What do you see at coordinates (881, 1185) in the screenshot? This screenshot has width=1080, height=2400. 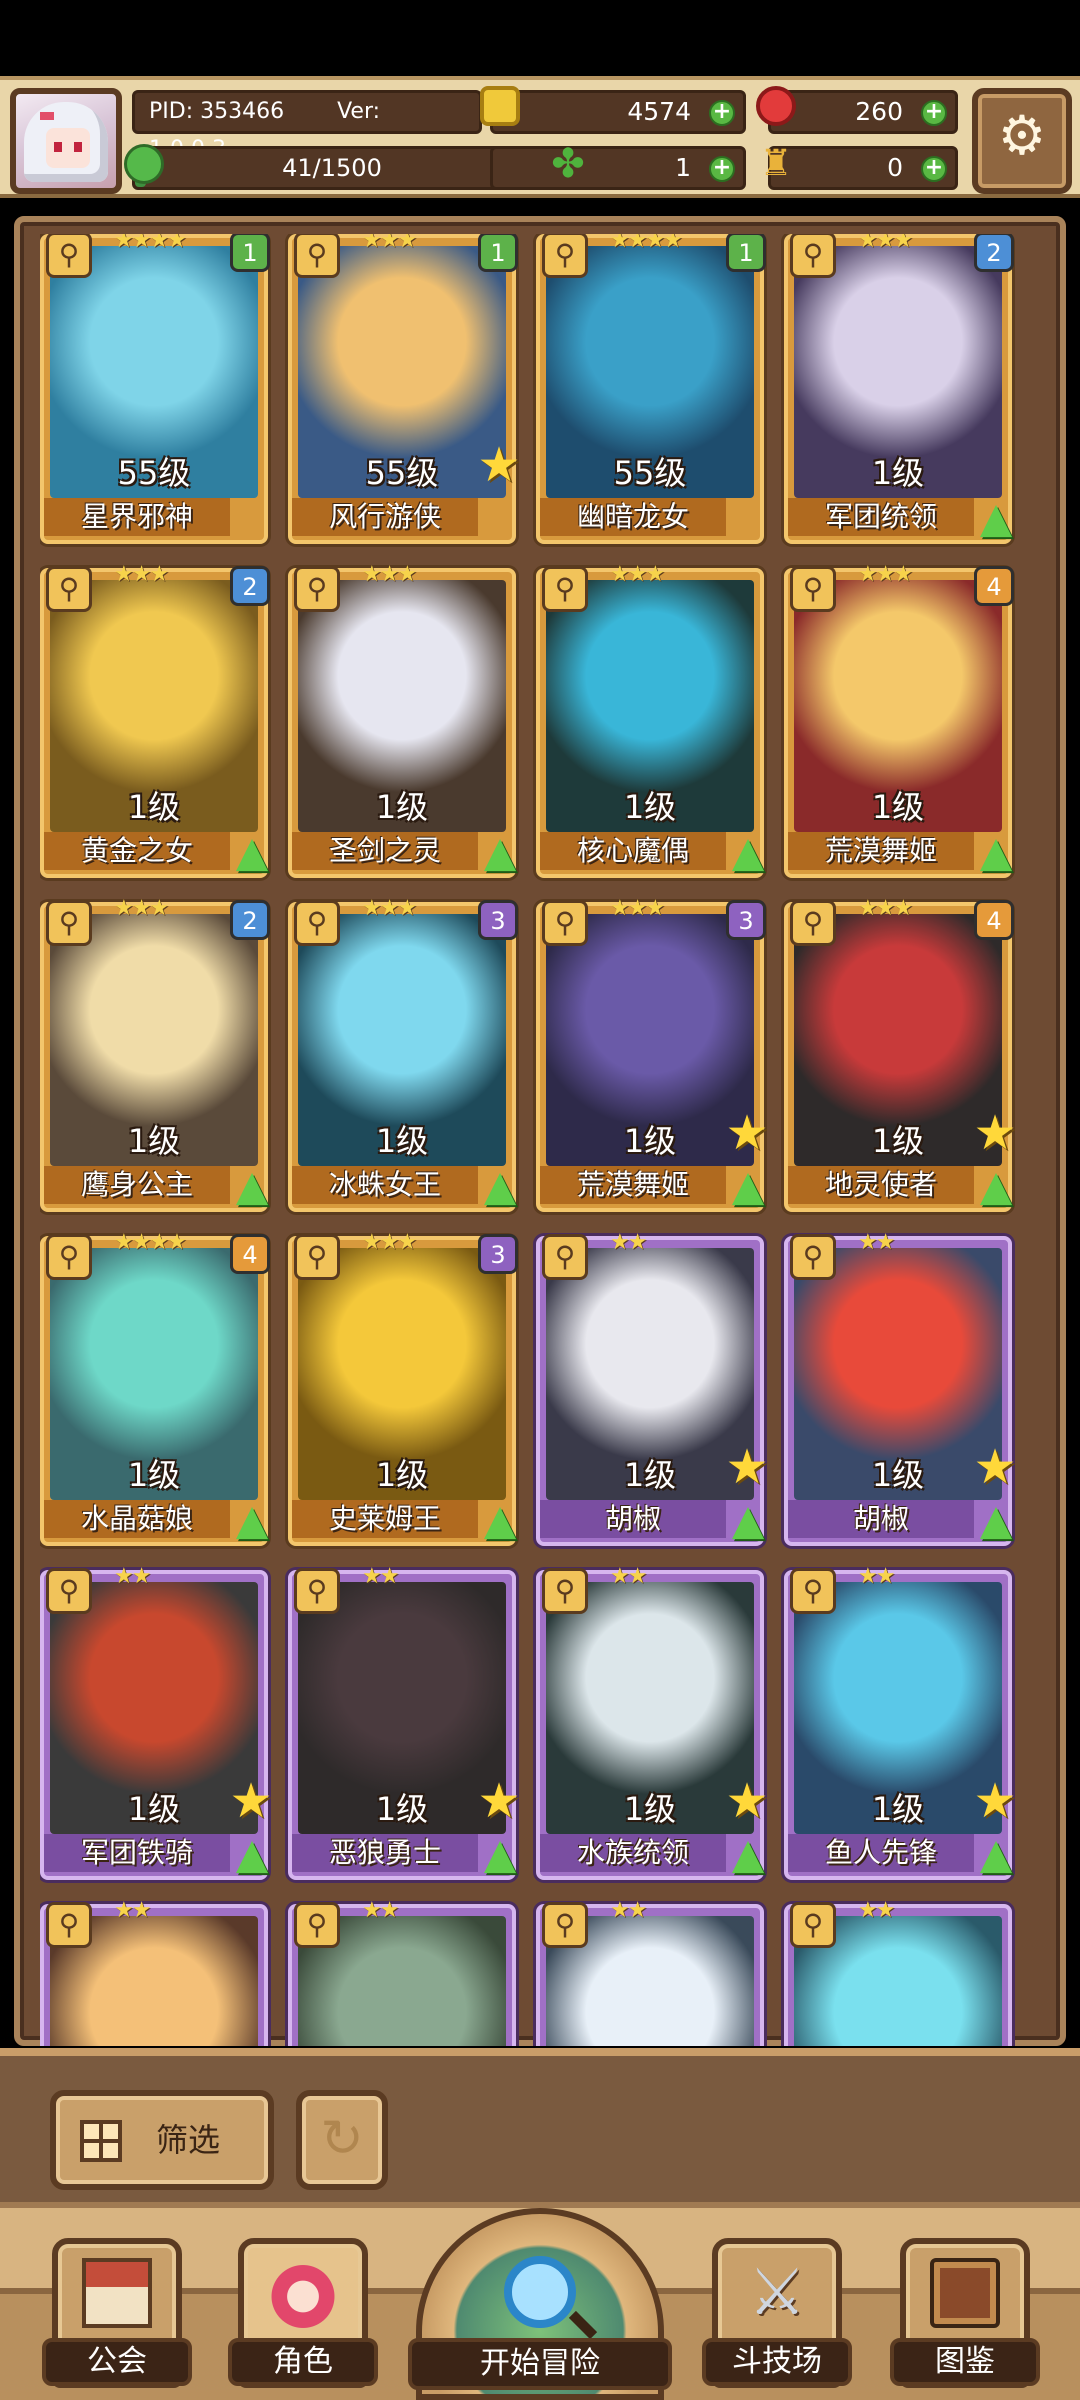 I see `character-name: 地灵使者` at bounding box center [881, 1185].